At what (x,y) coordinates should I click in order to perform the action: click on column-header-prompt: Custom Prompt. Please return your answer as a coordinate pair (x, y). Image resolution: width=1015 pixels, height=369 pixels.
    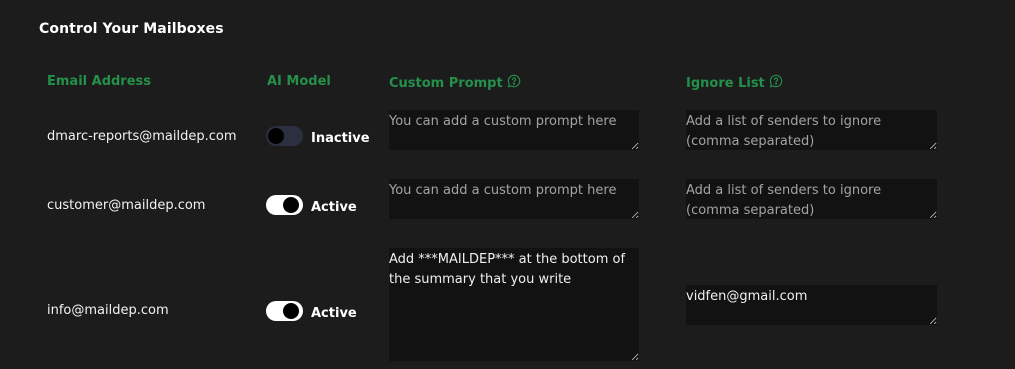
    Looking at the image, I should click on (455, 83).